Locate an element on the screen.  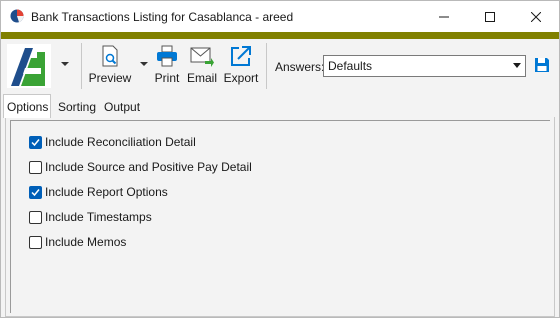
tab-sorting: Sorting is located at coordinates (76, 107).